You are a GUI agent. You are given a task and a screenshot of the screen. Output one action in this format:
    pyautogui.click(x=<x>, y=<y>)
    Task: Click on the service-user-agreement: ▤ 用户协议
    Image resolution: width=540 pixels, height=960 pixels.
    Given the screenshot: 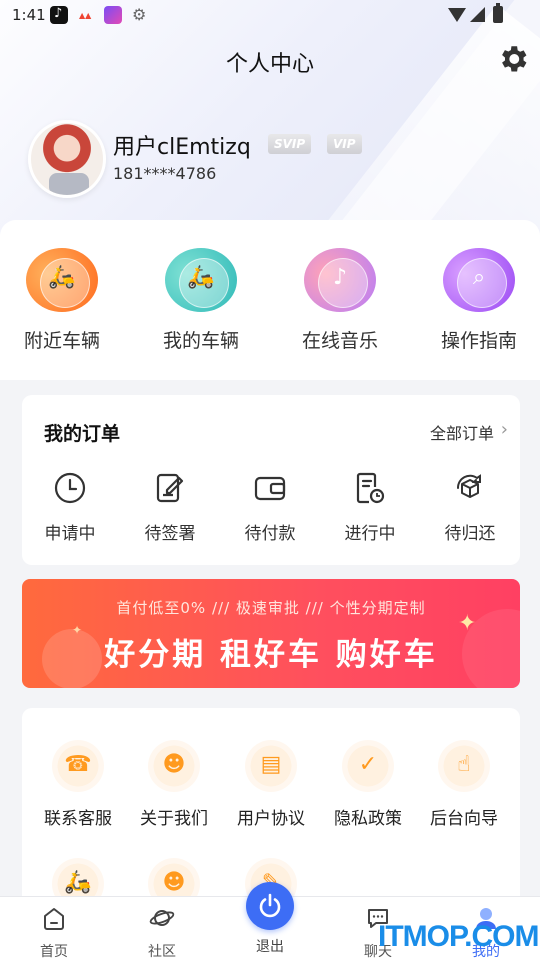 What is the action you would take?
    pyautogui.click(x=271, y=784)
    